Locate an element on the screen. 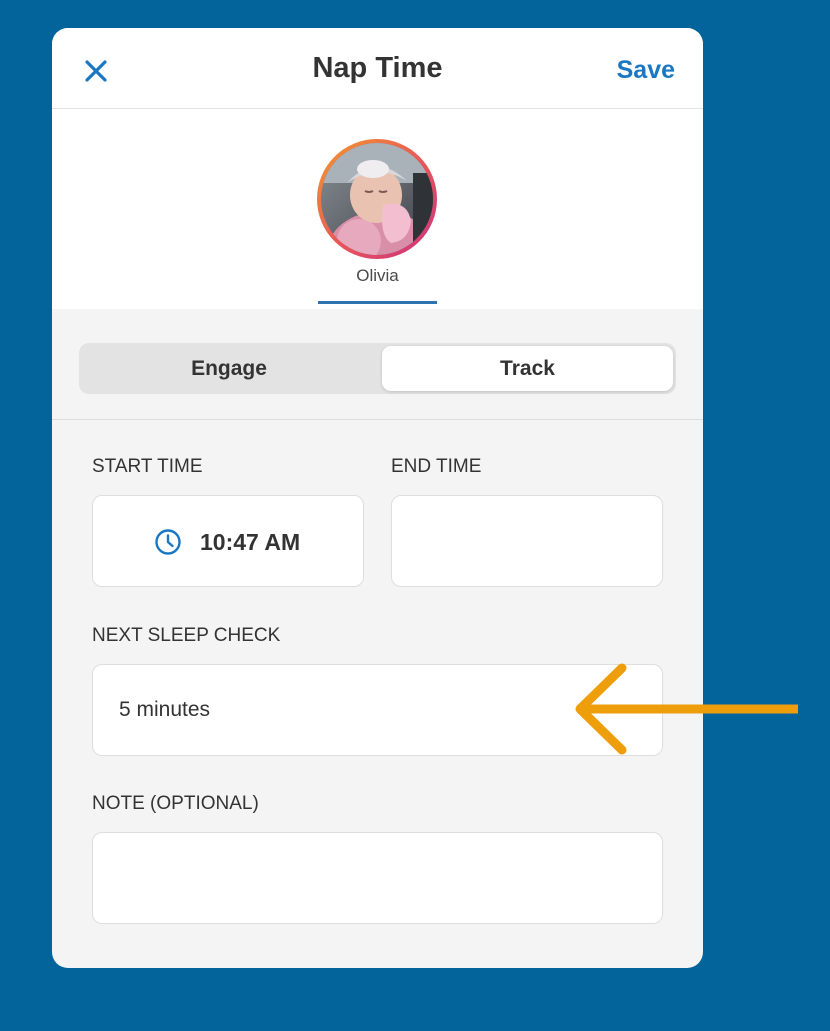 Image resolution: width=830 pixels, height=1031 pixels. arrow-left-icon is located at coordinates (686, 709).